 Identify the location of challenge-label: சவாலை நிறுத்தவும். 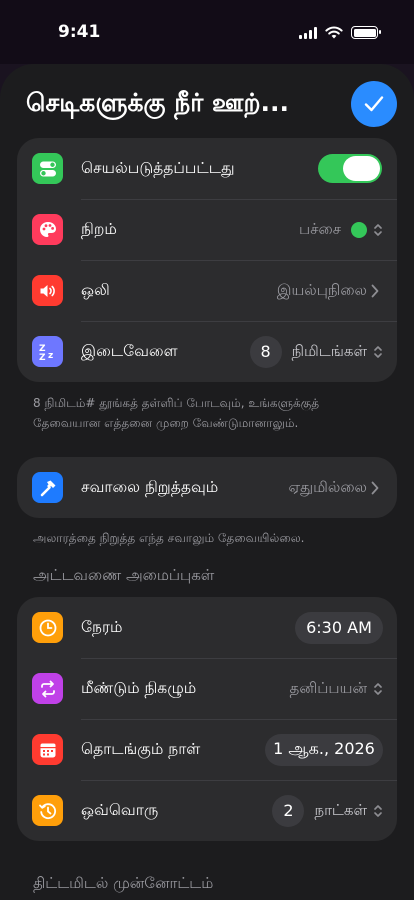
(150, 486).